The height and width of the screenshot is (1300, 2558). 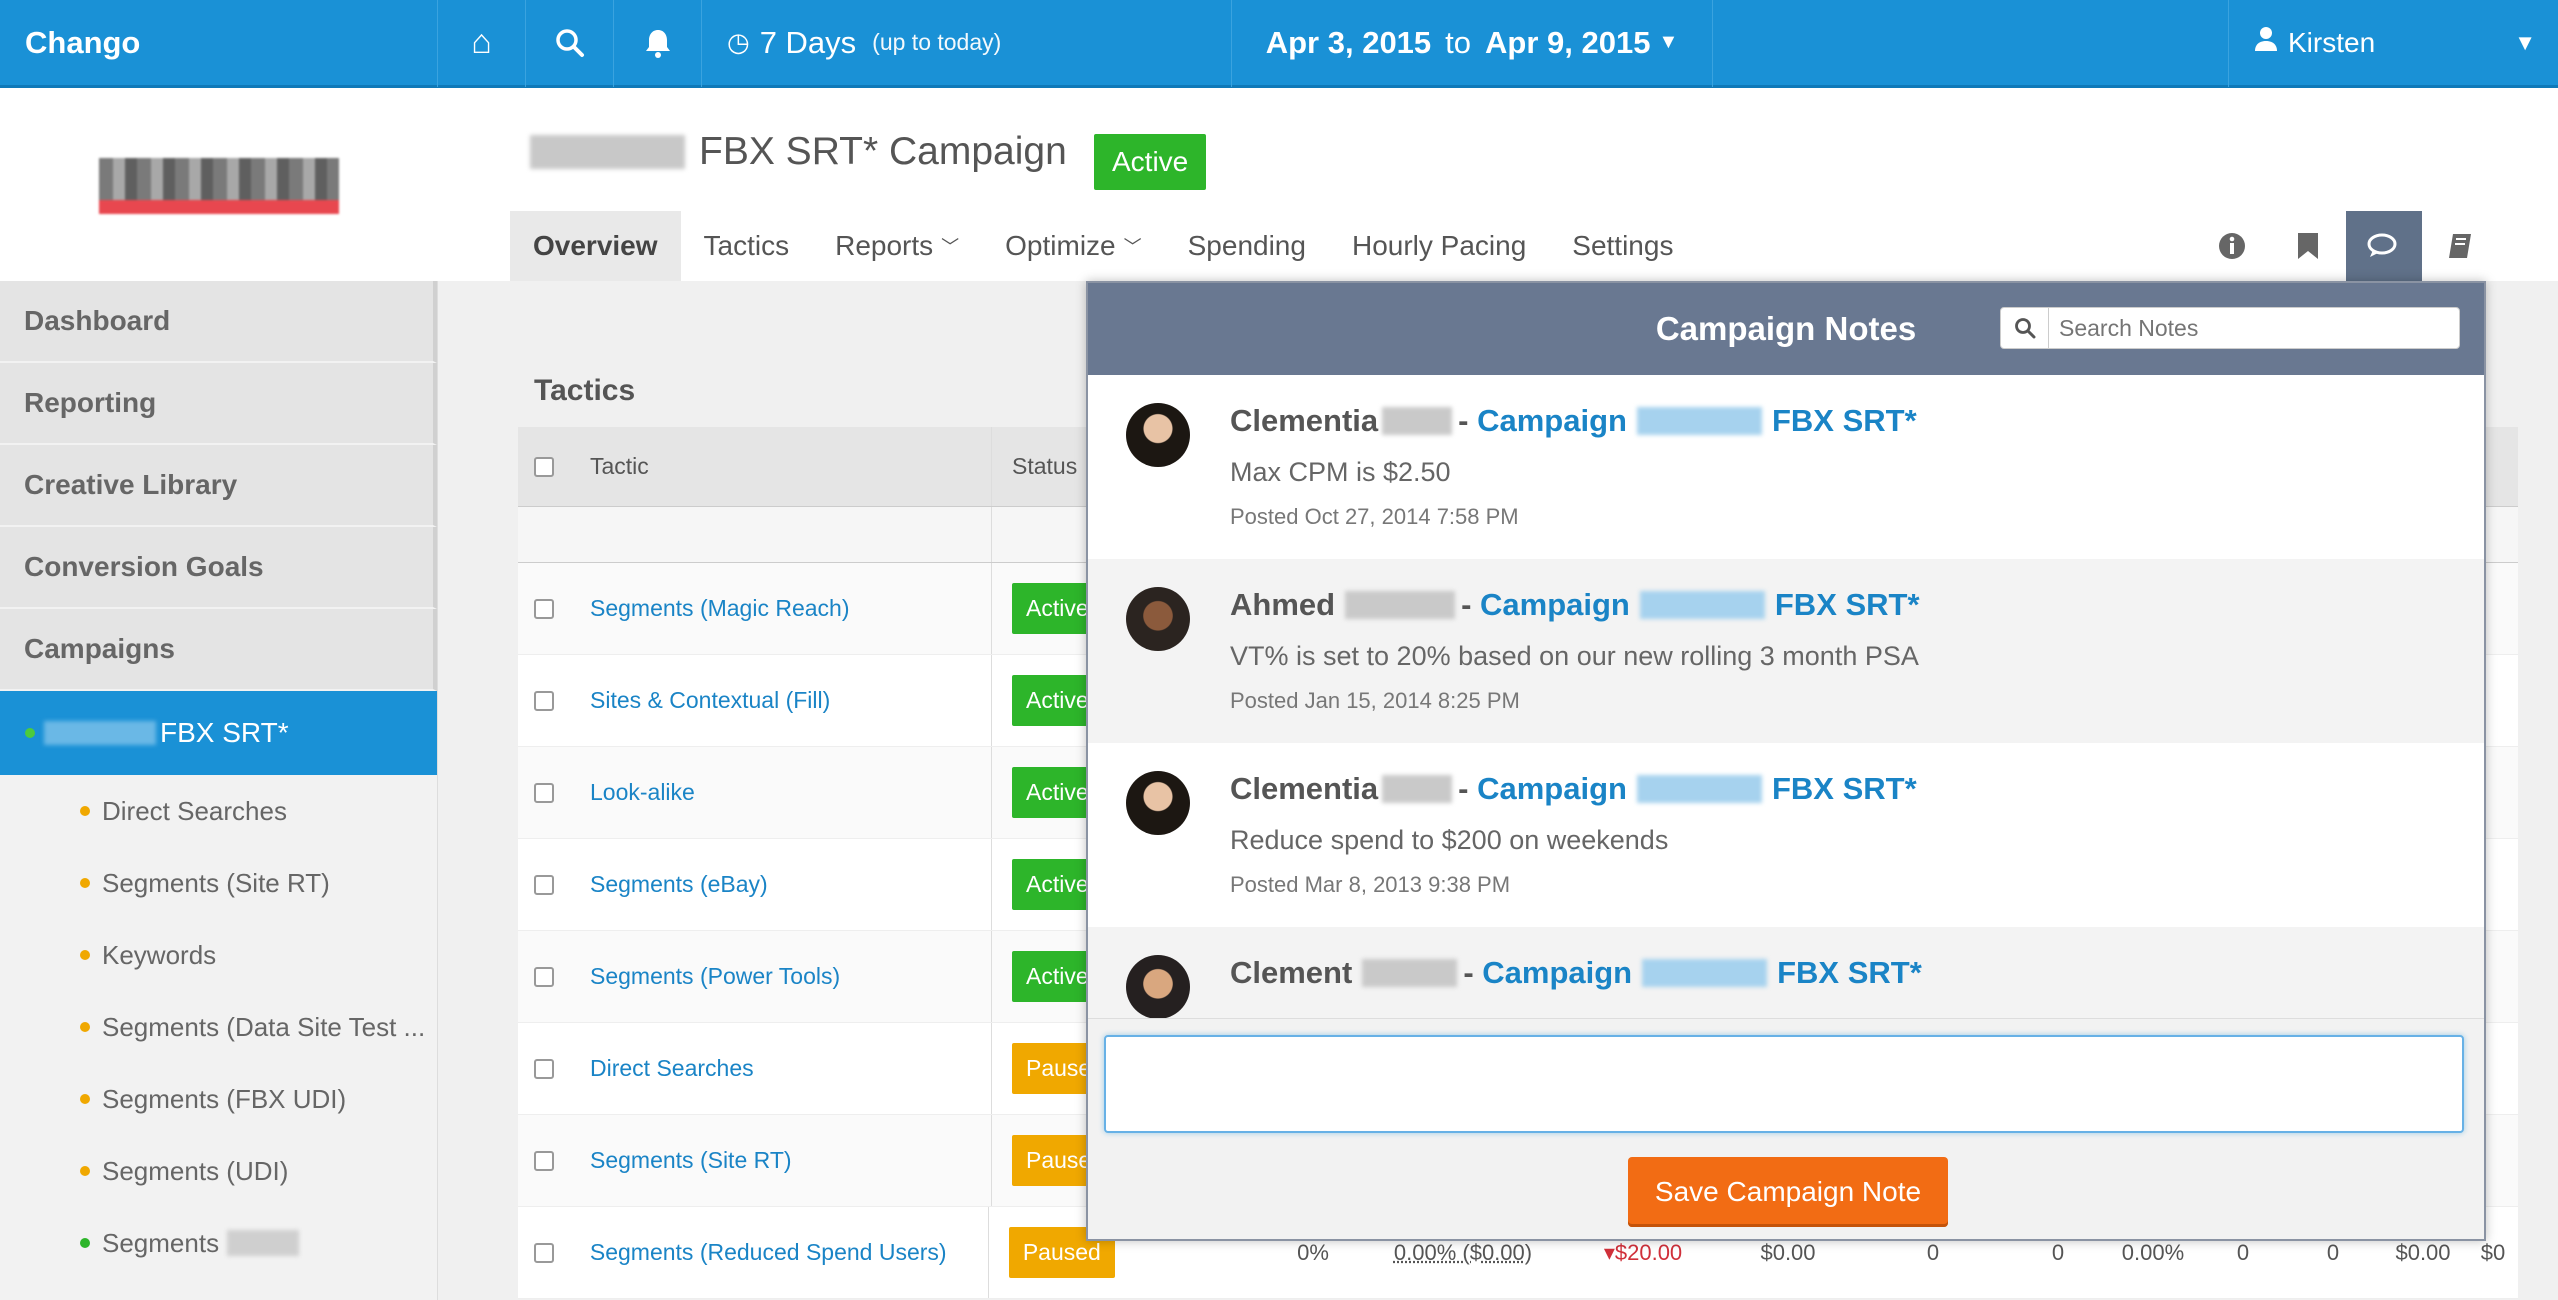 I want to click on search-notes-input, so click(x=2254, y=328).